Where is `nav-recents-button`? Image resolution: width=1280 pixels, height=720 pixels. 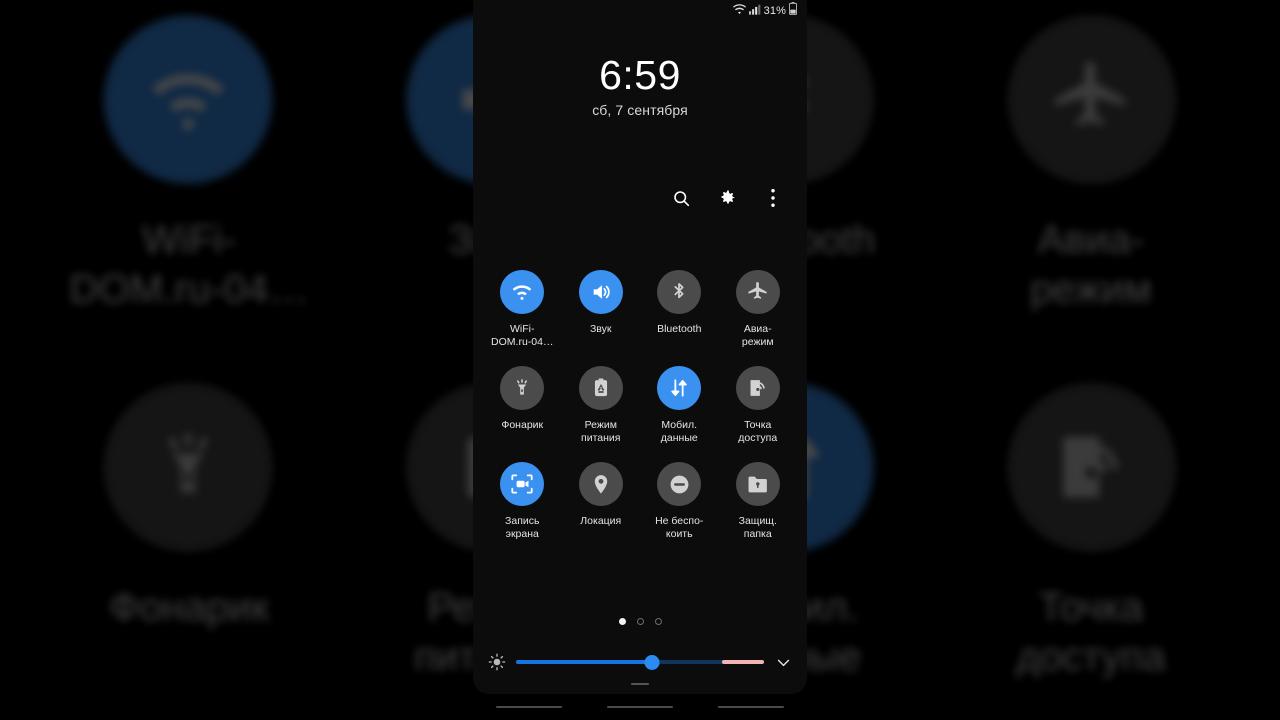 nav-recents-button is located at coordinates (528, 707).